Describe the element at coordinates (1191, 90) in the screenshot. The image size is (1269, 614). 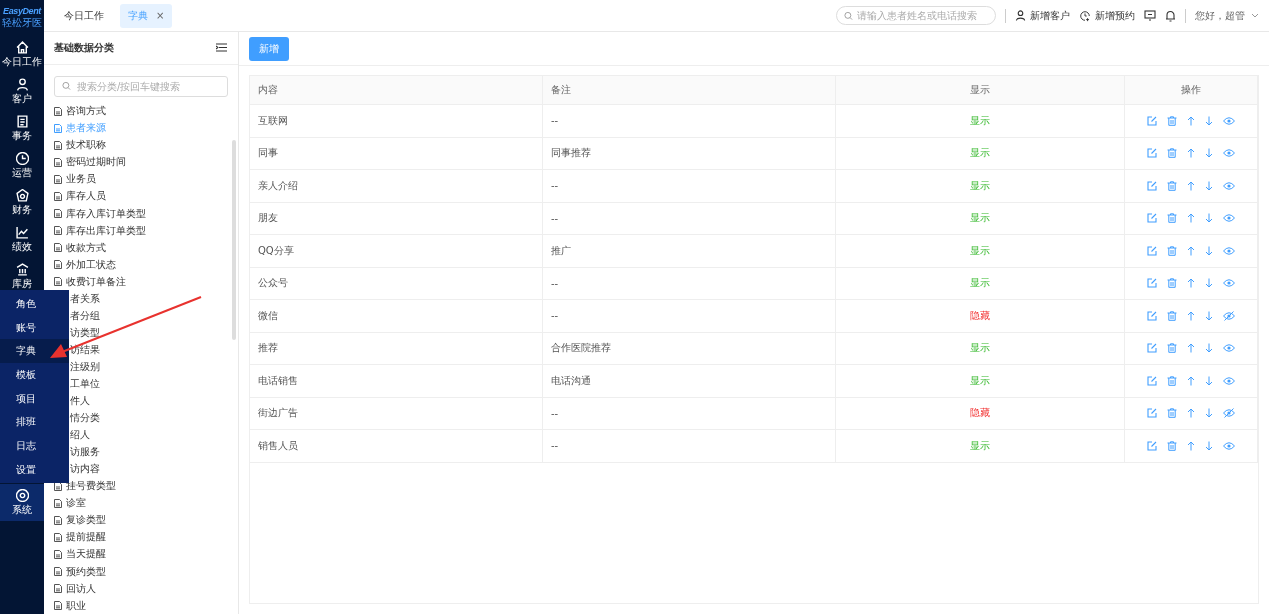
I see `column-header: 操作` at that location.